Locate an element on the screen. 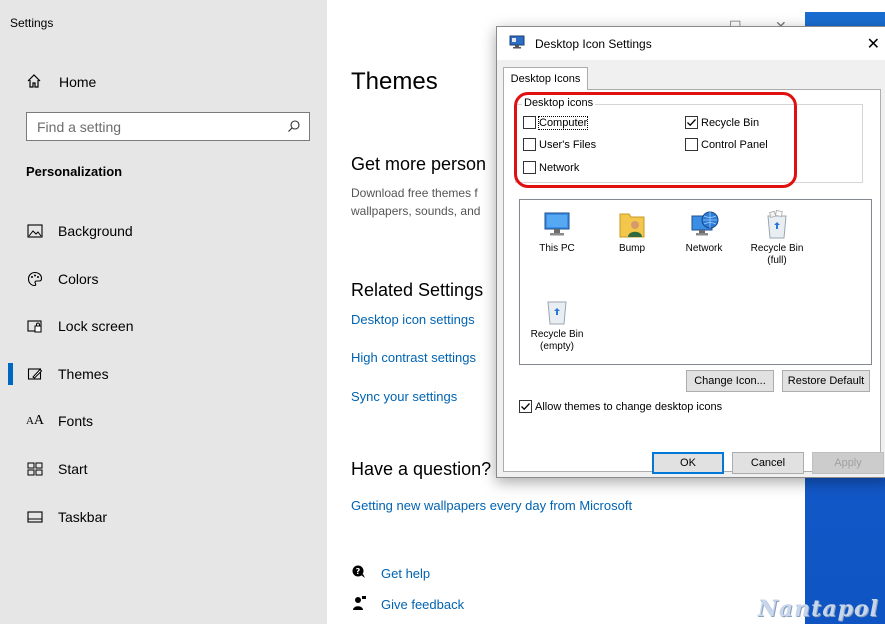 The height and width of the screenshot is (624, 885). section-heading: Personalization is located at coordinates (74, 171).